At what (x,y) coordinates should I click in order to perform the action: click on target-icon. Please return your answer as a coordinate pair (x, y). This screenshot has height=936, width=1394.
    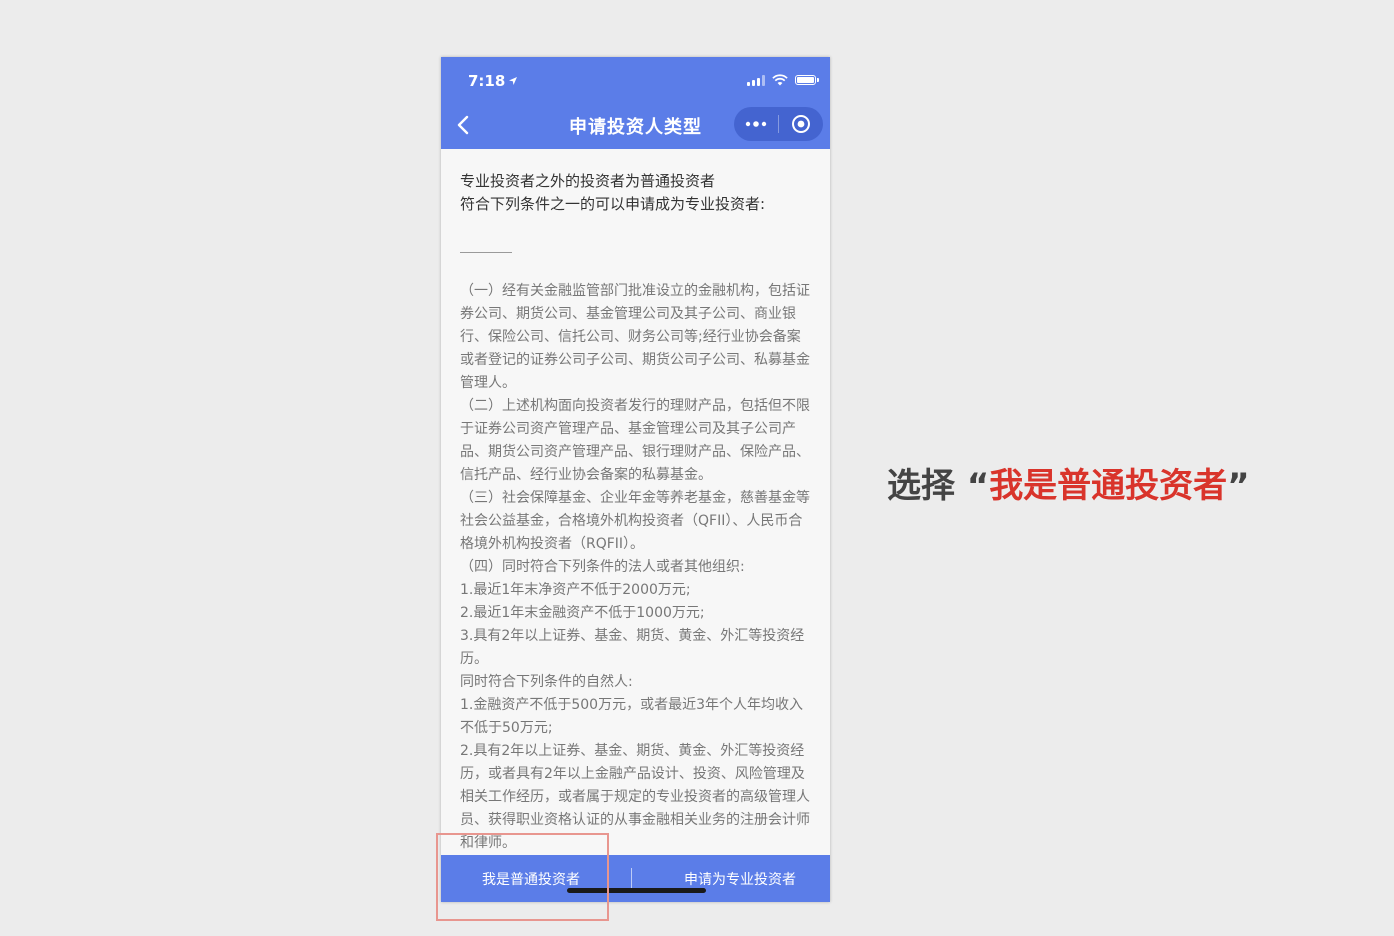
    Looking at the image, I should click on (801, 124).